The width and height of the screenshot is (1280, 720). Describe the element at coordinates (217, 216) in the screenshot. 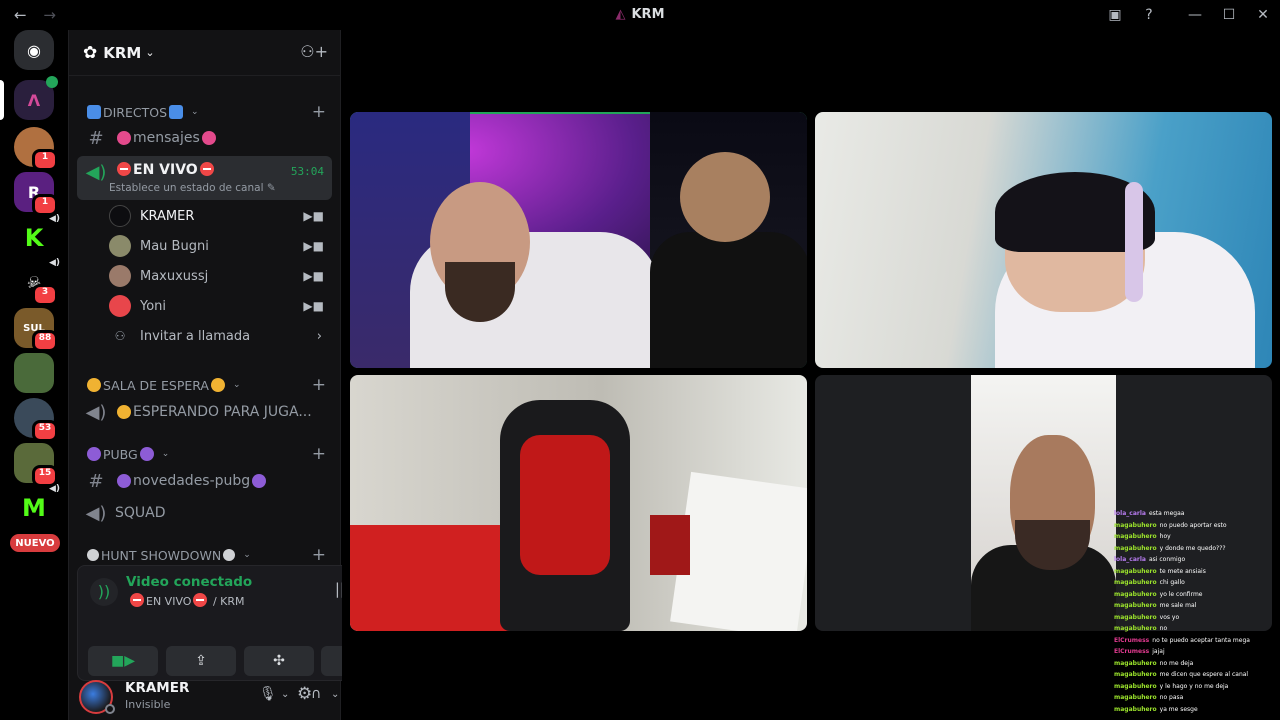

I see `voice-member-kramer: KRAMER ▶■` at that location.